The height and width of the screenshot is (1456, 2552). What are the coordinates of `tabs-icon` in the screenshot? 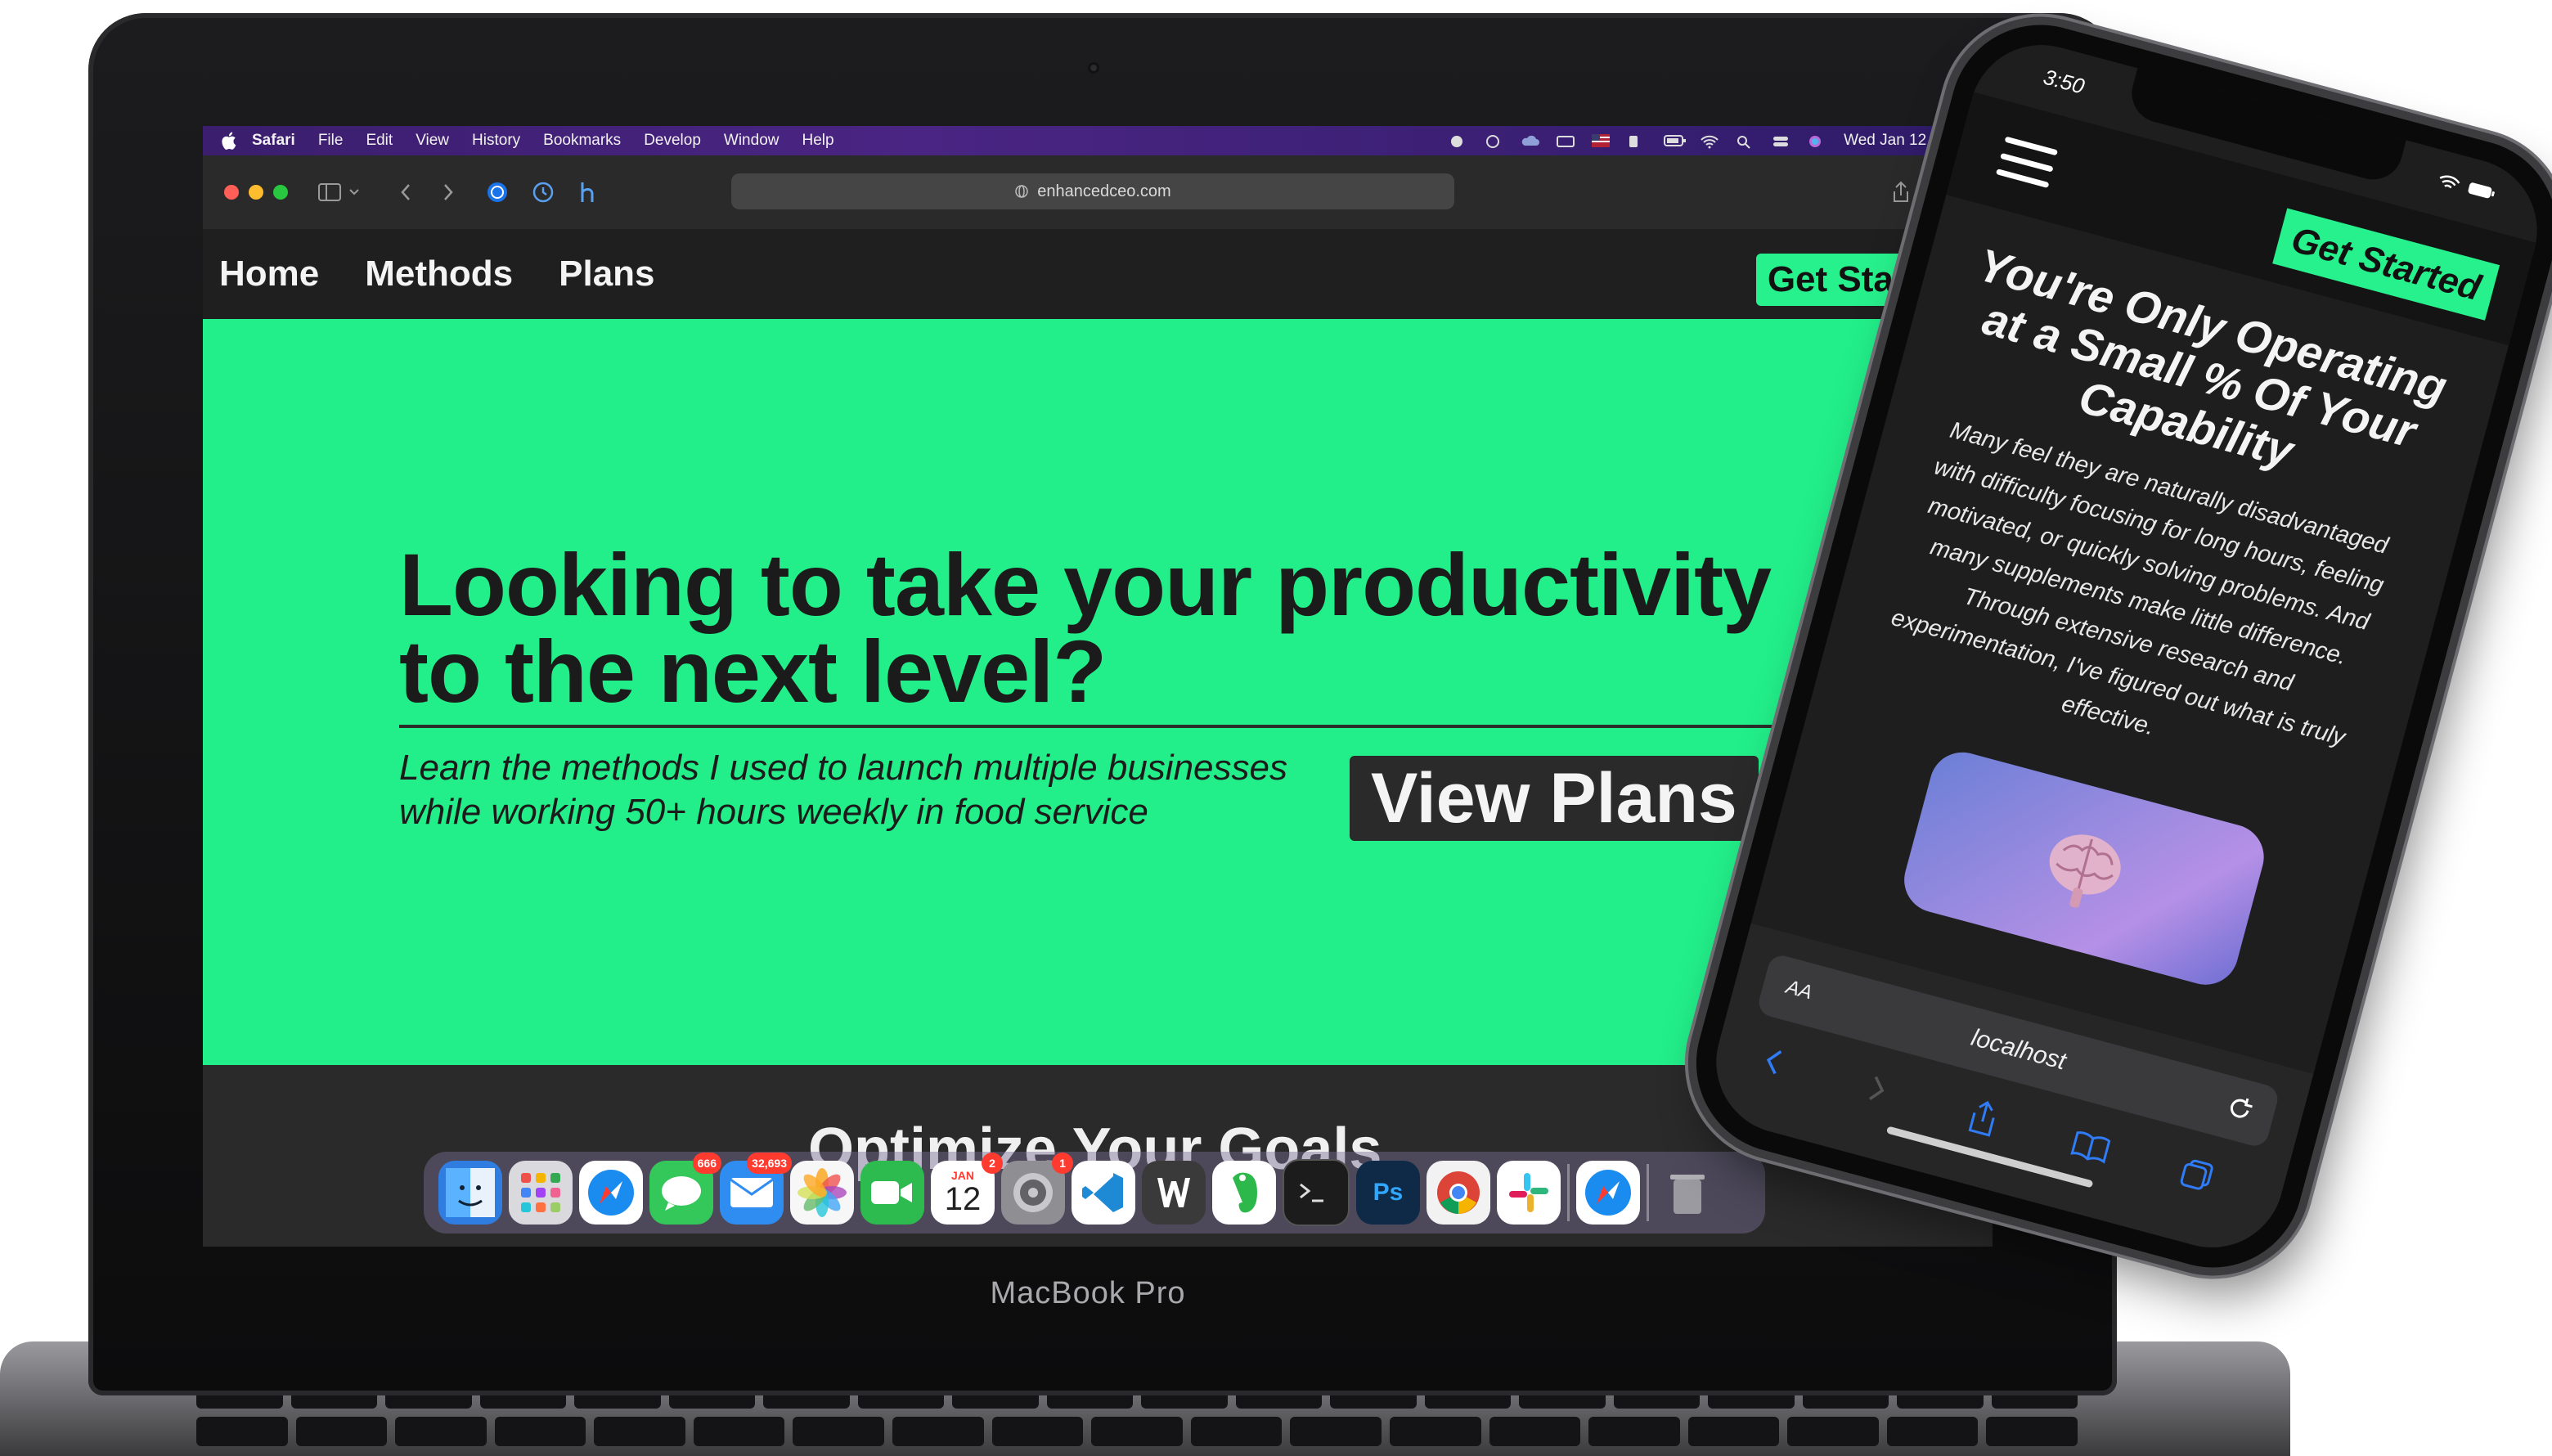 It's located at (2197, 1174).